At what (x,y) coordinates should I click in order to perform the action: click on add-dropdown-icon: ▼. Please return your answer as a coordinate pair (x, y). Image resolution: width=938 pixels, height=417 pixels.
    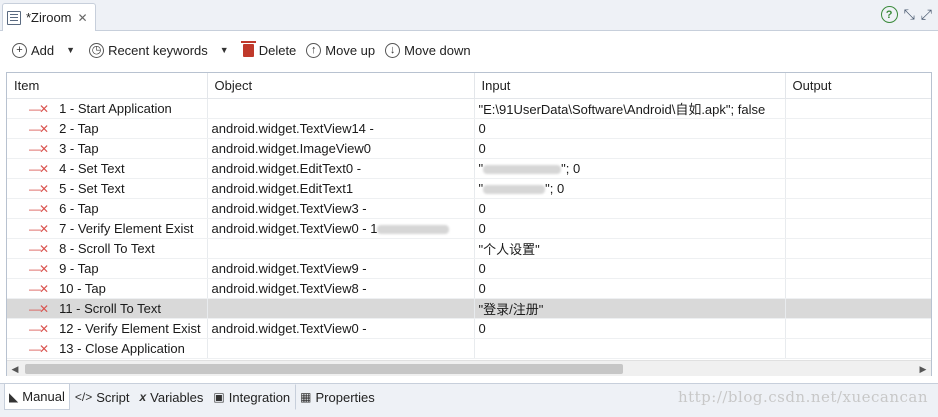
    Looking at the image, I should click on (70, 50).